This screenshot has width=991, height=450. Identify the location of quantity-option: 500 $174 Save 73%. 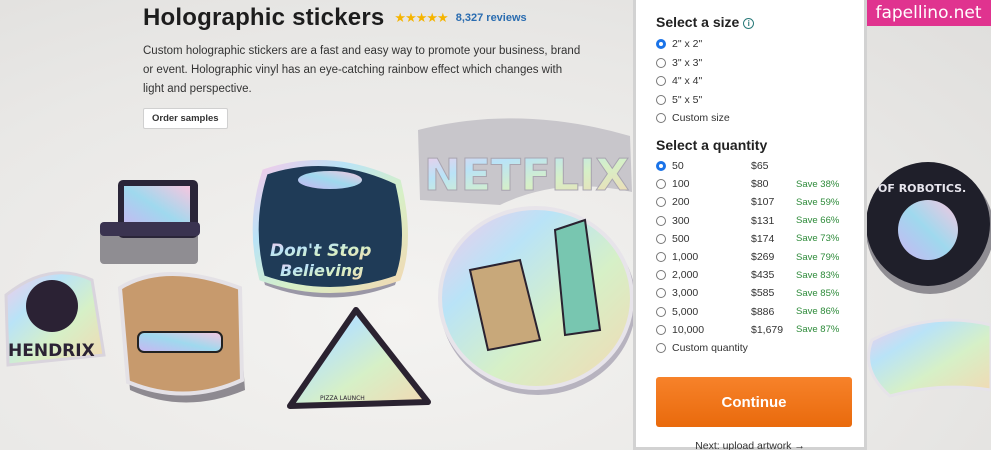
(747, 239).